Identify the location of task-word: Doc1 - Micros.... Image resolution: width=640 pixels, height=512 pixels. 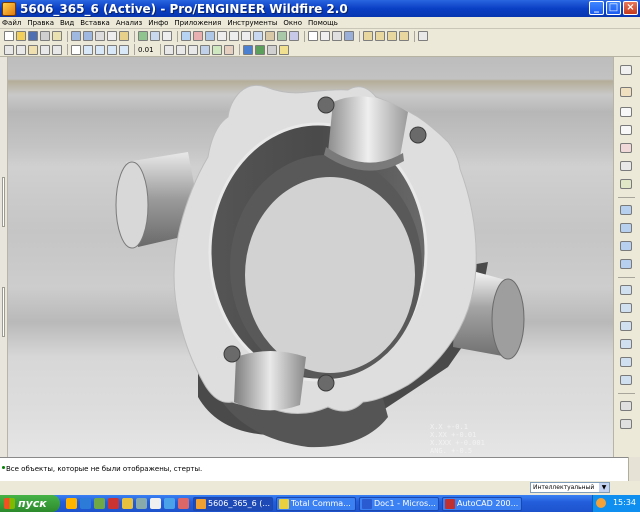
(399, 504).